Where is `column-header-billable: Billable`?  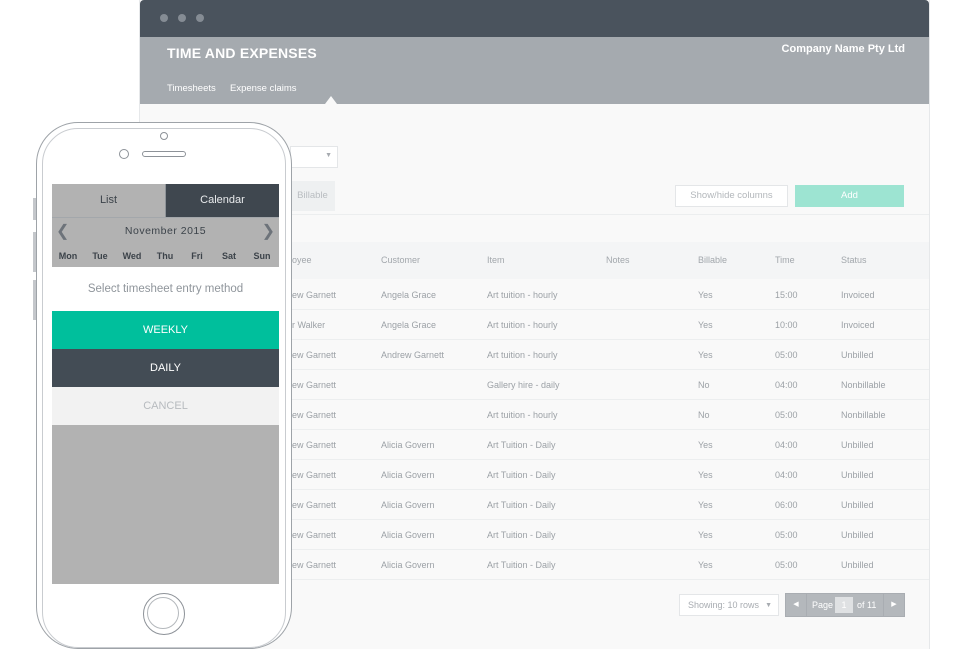 column-header-billable: Billable is located at coordinates (712, 260).